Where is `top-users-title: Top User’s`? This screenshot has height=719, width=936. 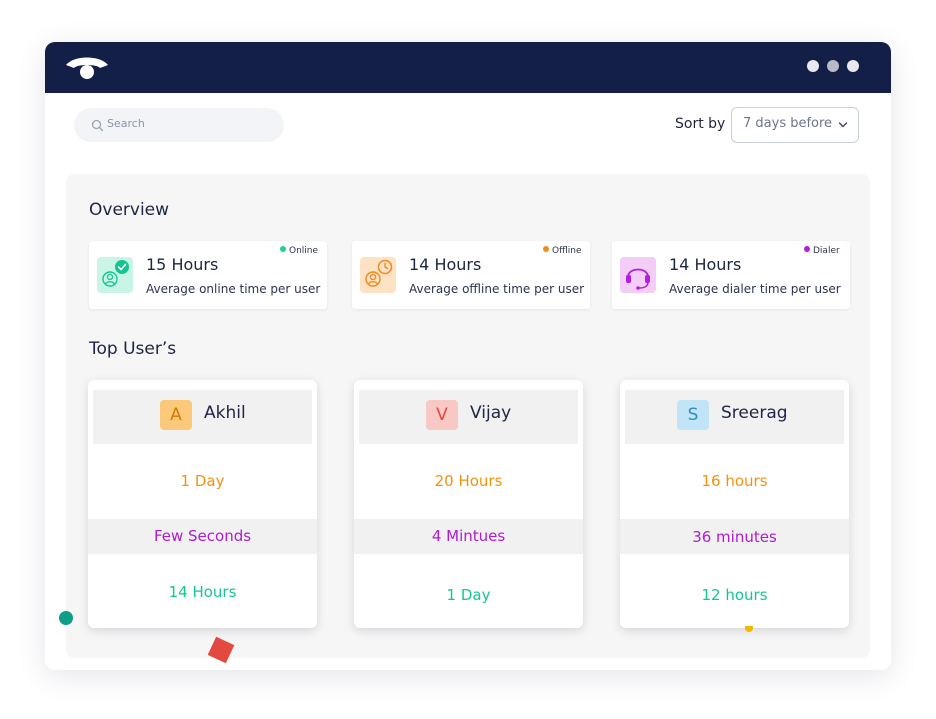
top-users-title: Top User’s is located at coordinates (133, 349).